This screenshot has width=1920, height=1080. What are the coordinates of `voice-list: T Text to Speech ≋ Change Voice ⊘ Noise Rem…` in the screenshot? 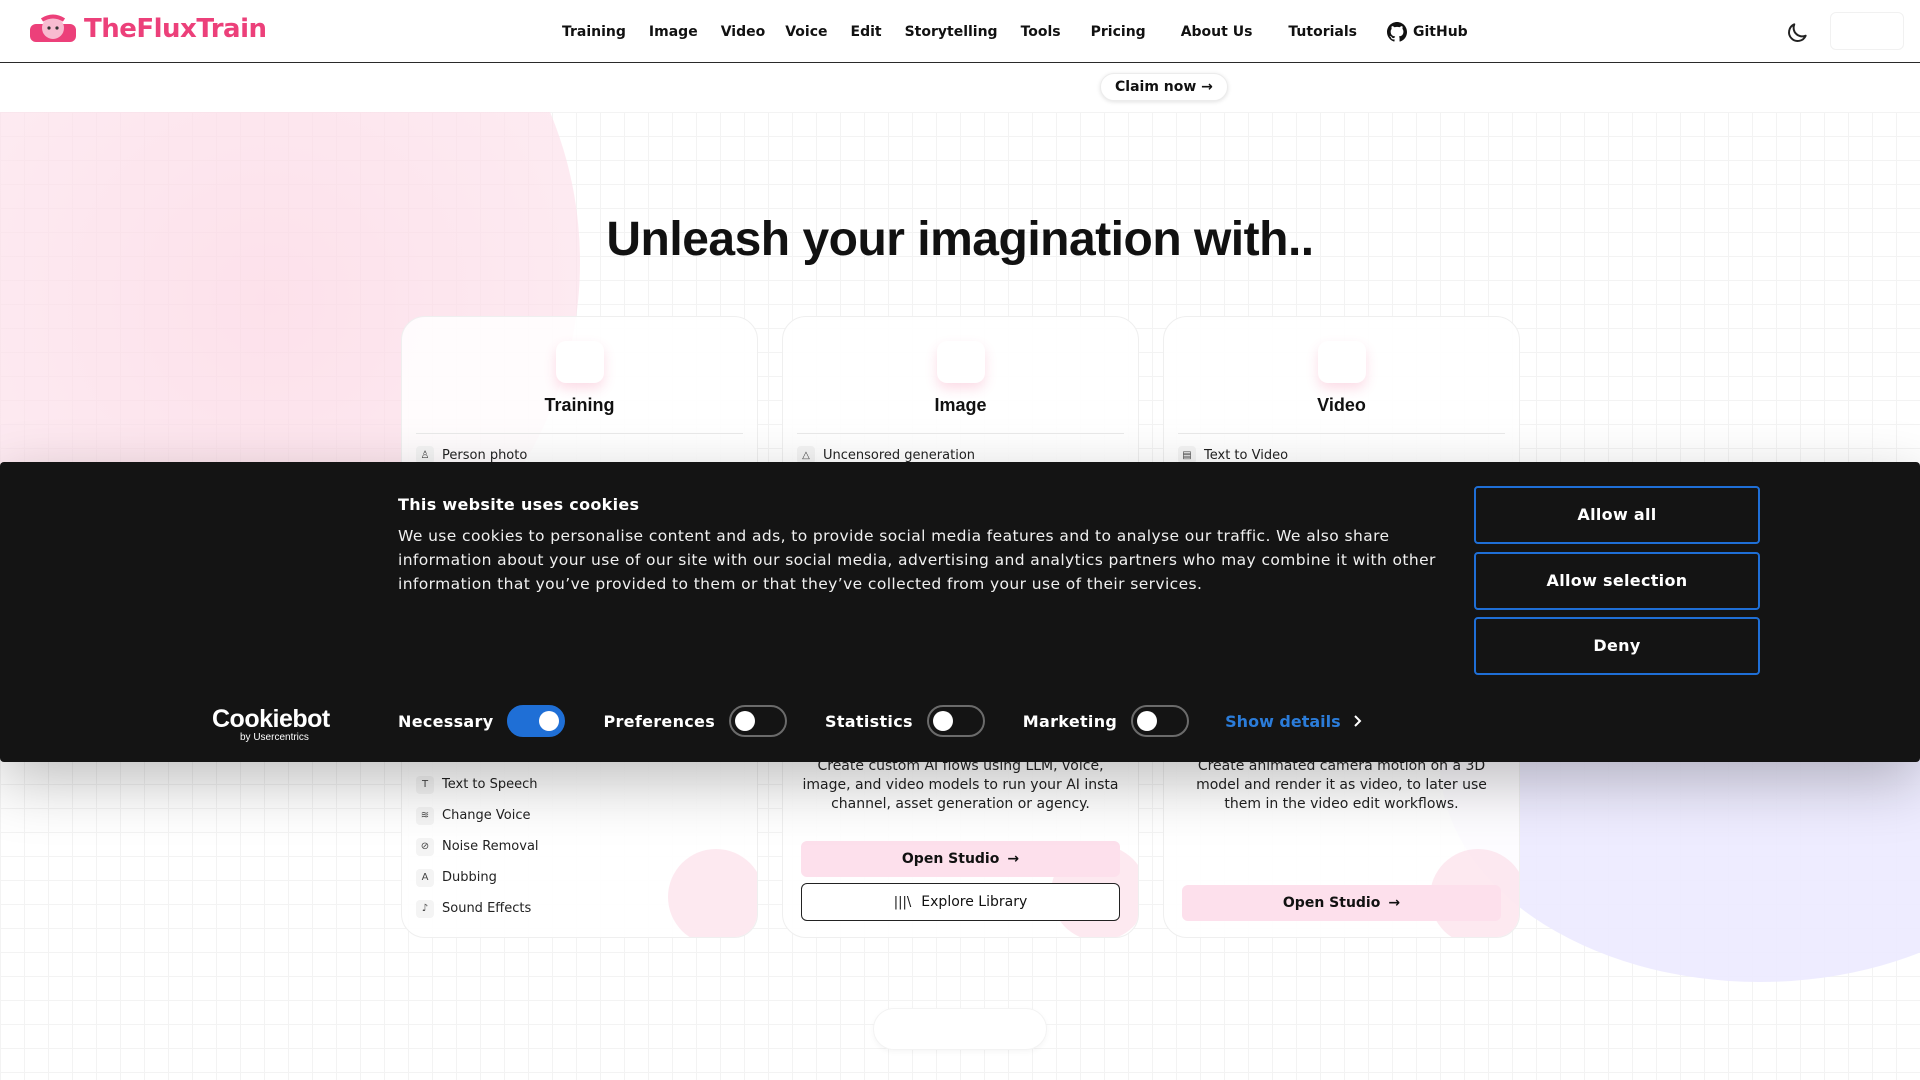 It's located at (477, 846).